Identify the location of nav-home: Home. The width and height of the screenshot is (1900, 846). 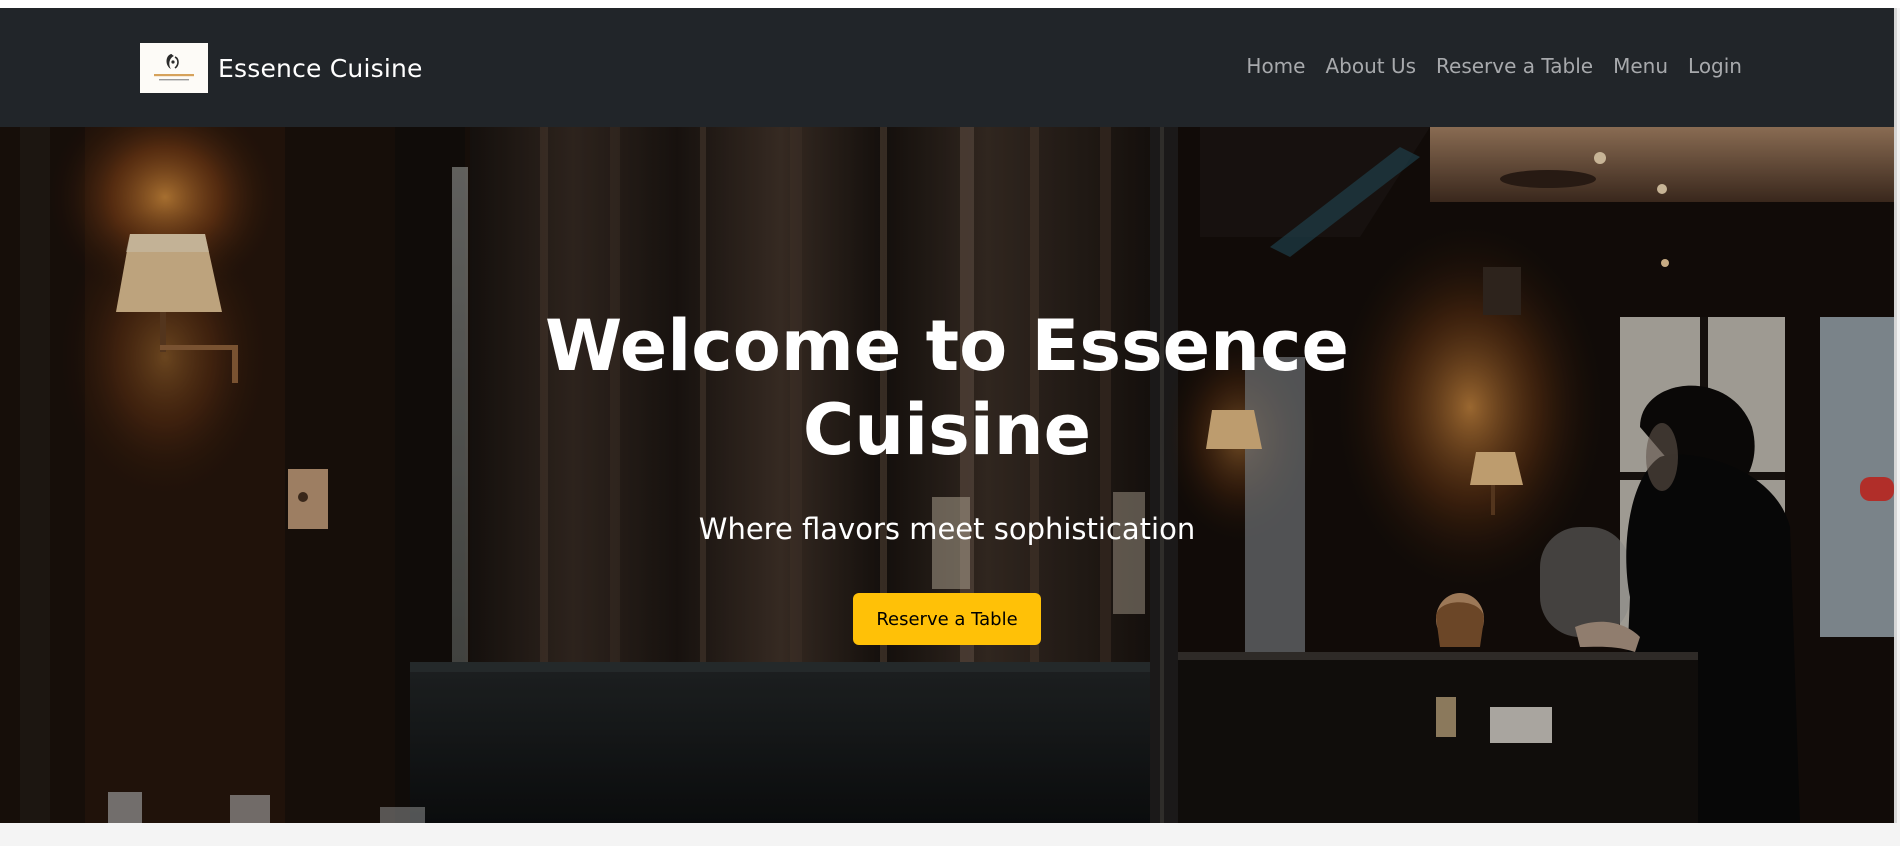
(1275, 66).